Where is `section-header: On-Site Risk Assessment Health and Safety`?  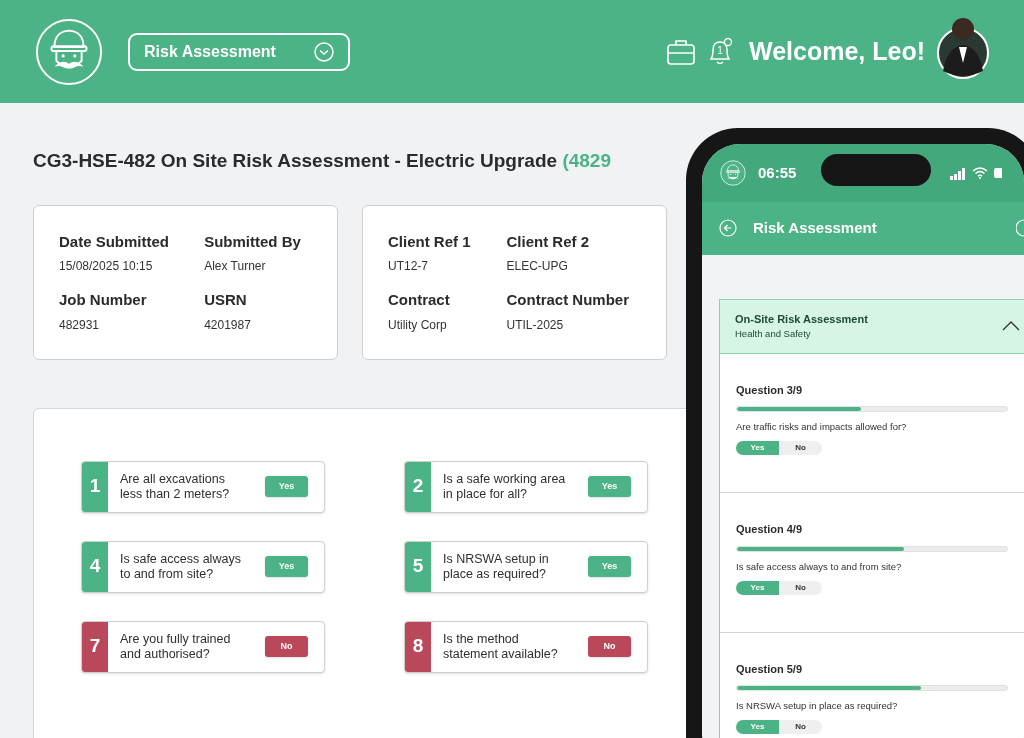
section-header: On-Site Risk Assessment Health and Safety is located at coordinates (872, 326).